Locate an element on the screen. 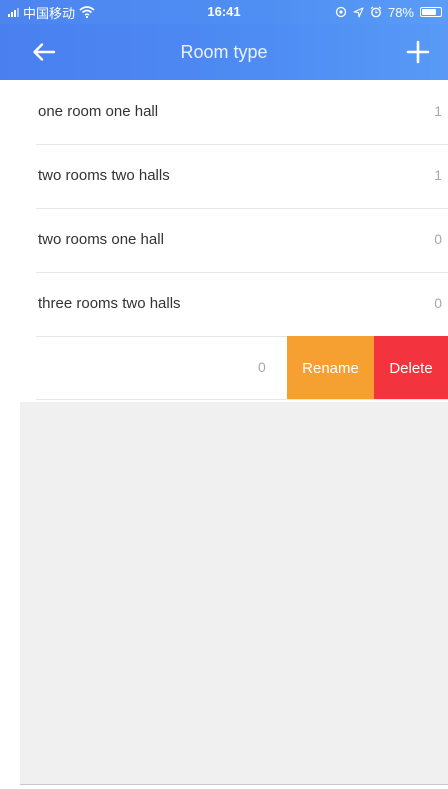 The width and height of the screenshot is (448, 789). status-bar: 中国移动 16:41 78% is located at coordinates (224, 12).